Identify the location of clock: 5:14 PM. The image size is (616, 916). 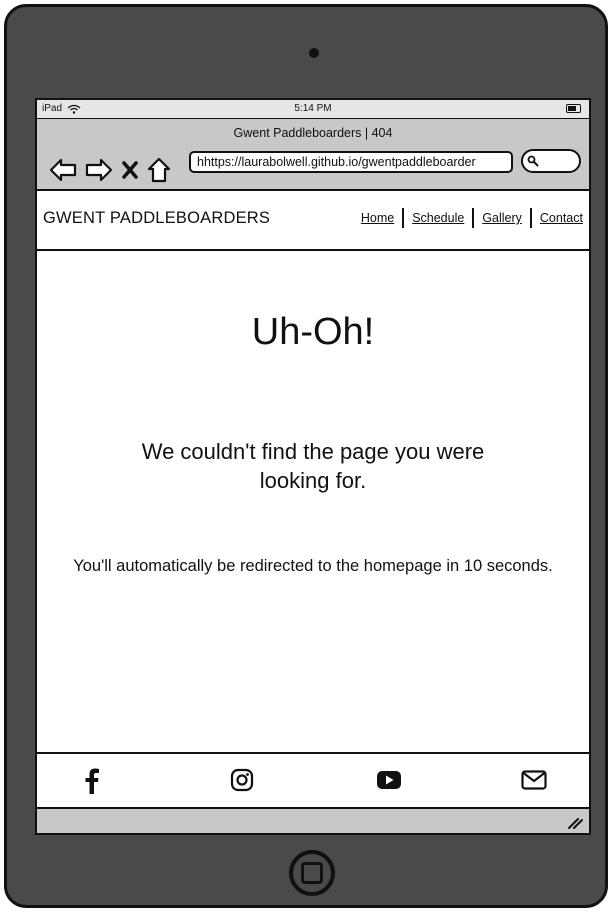
(313, 108).